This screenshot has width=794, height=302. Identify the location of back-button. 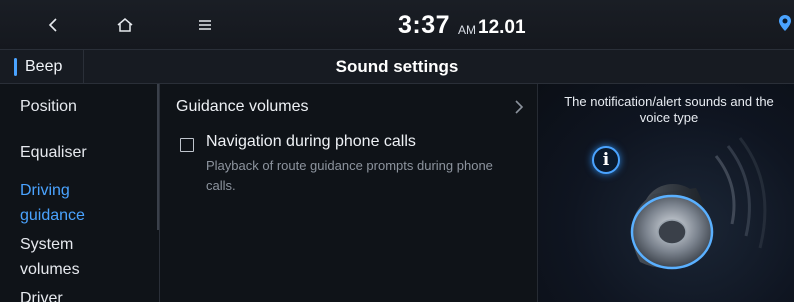
(53, 25).